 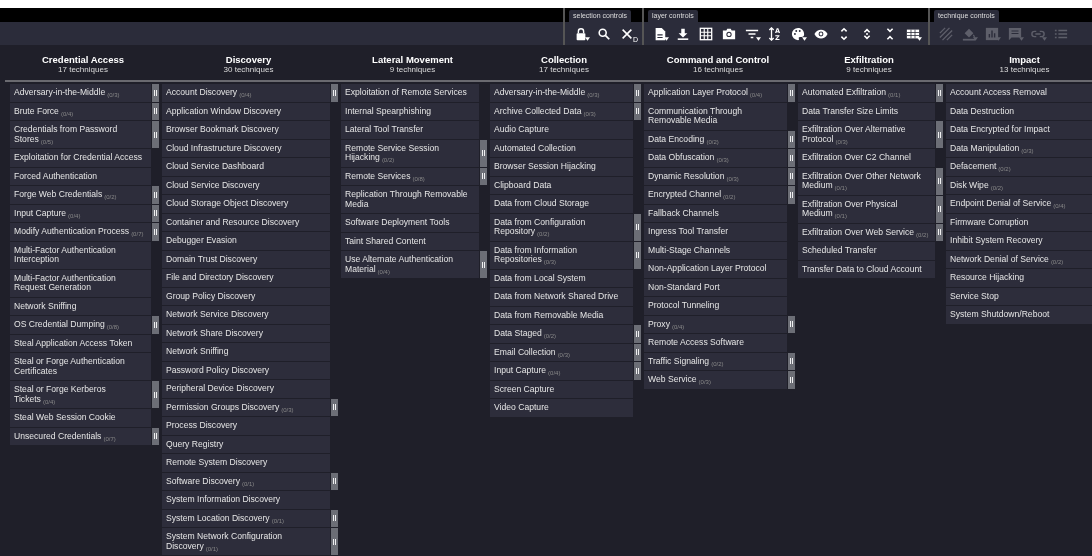 I want to click on technique-cell: Credentials from Password Stores $_{(0/5)}$, so click(x=80, y=134).